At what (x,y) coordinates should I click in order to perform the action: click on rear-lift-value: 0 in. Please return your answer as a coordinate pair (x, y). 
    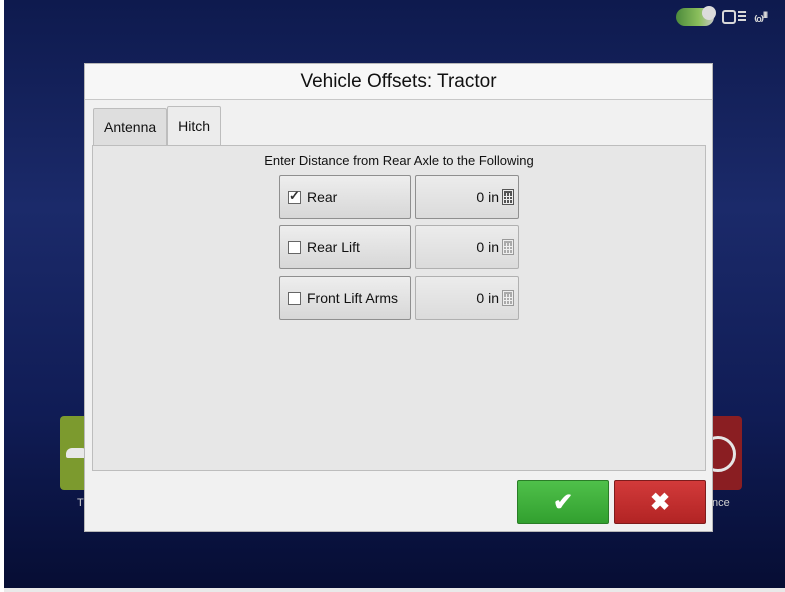
    Looking at the image, I should click on (487, 247).